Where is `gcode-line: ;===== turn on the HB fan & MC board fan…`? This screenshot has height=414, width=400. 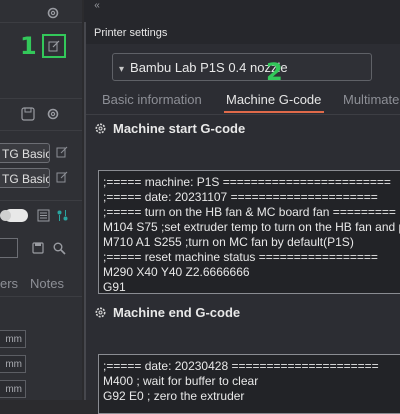 gcode-line: ;===== turn on the HB fan & MC board fan… is located at coordinates (249, 212).